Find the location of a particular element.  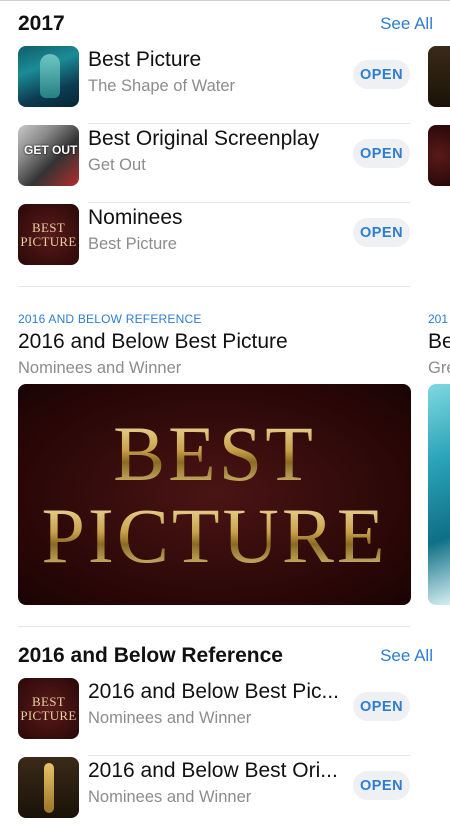

section-title: 2017 is located at coordinates (41, 23).